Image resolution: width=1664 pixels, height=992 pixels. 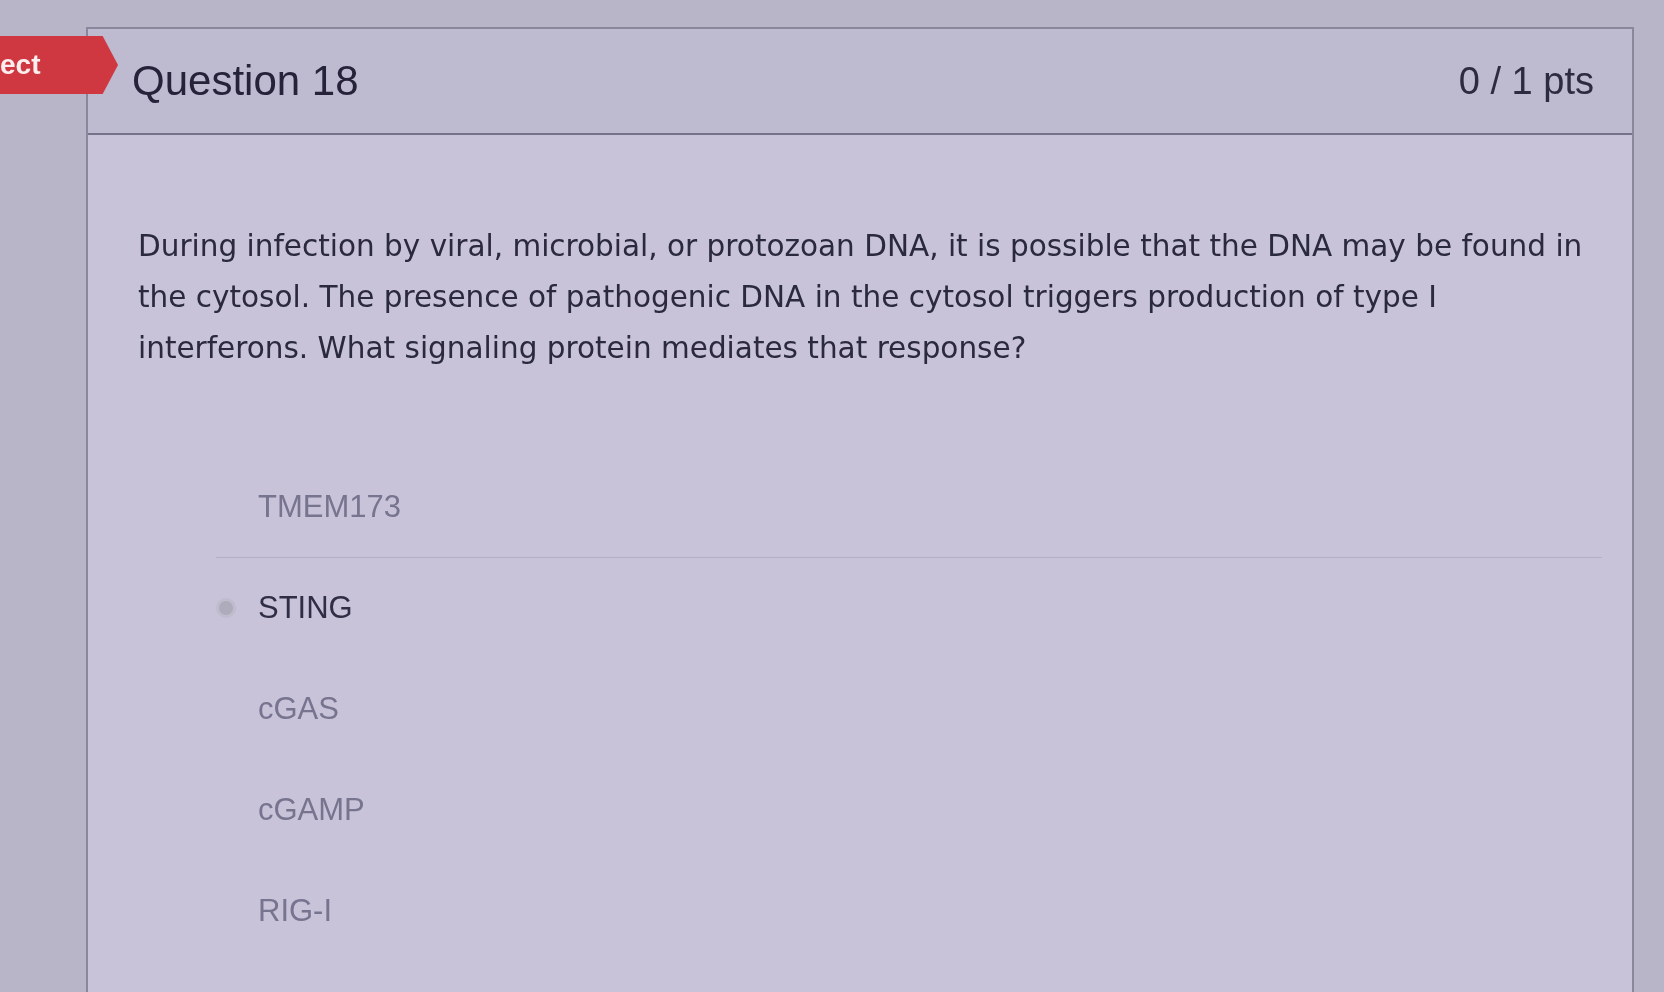 What do you see at coordinates (329, 507) in the screenshot?
I see `answer-option: TMEM173` at bounding box center [329, 507].